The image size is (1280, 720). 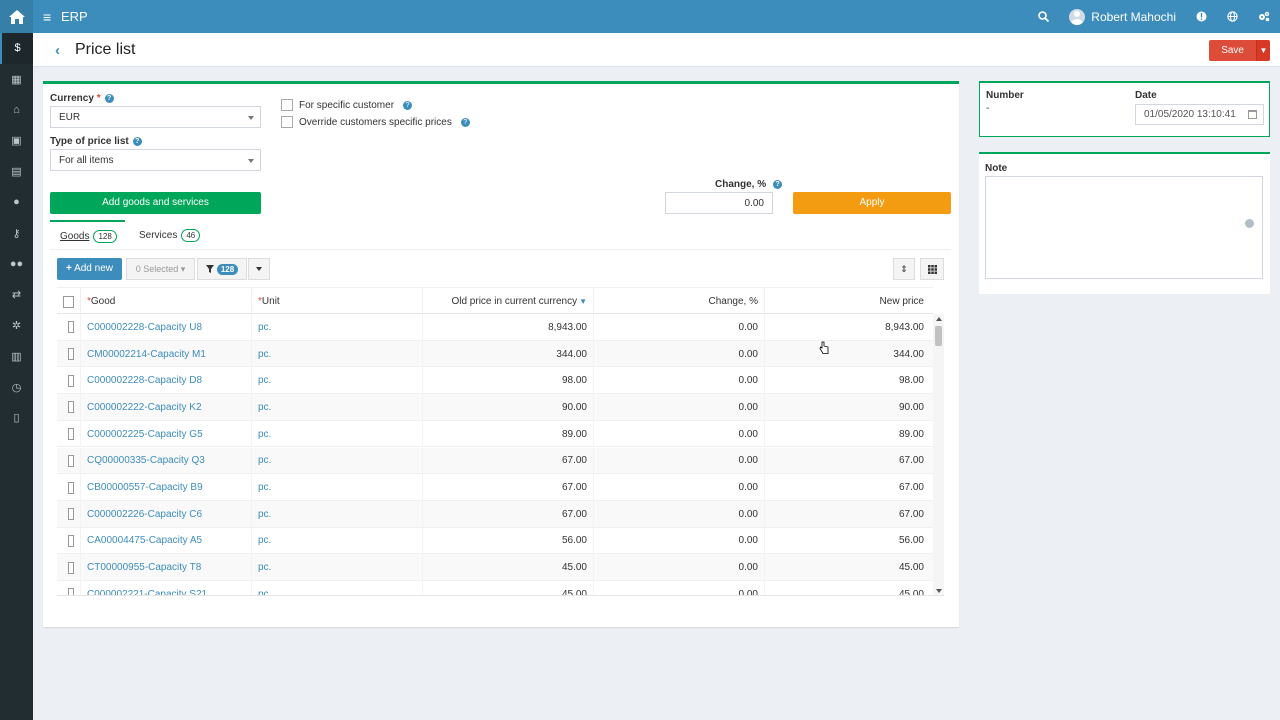 I want to click on search-icon, so click(x=1044, y=16).